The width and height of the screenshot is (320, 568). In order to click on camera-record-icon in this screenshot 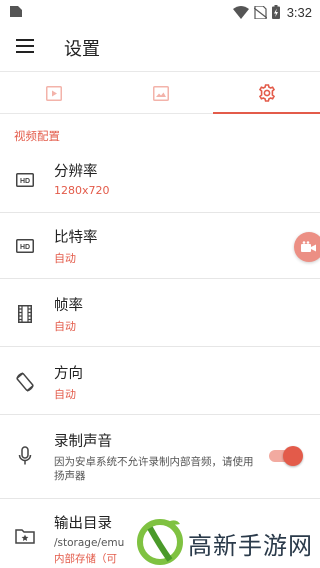, I will do `click(308, 246)`.